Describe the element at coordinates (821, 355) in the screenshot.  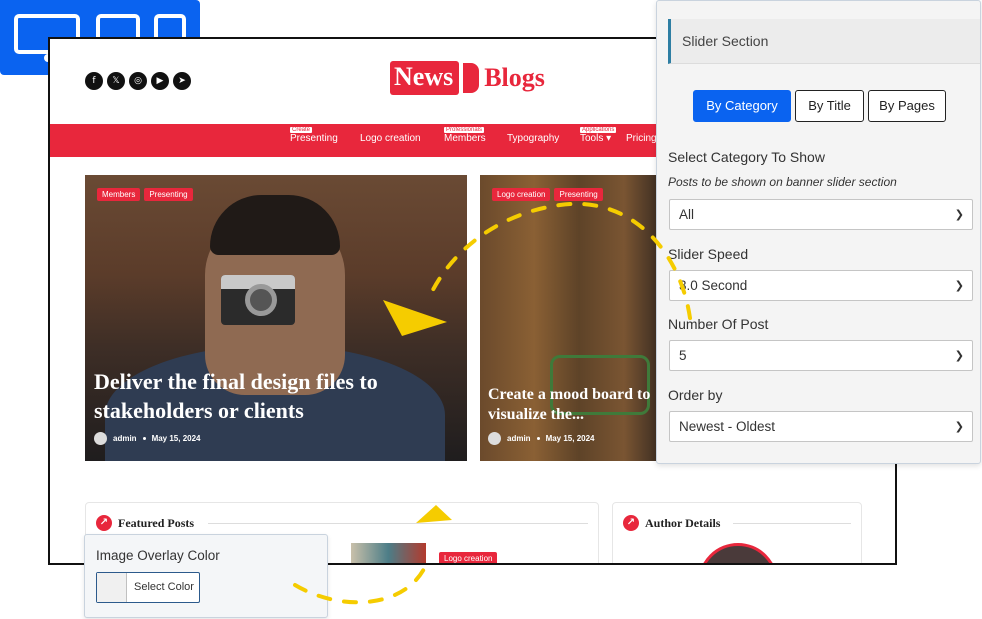
I see `post-count-select: 5 ❯` at that location.